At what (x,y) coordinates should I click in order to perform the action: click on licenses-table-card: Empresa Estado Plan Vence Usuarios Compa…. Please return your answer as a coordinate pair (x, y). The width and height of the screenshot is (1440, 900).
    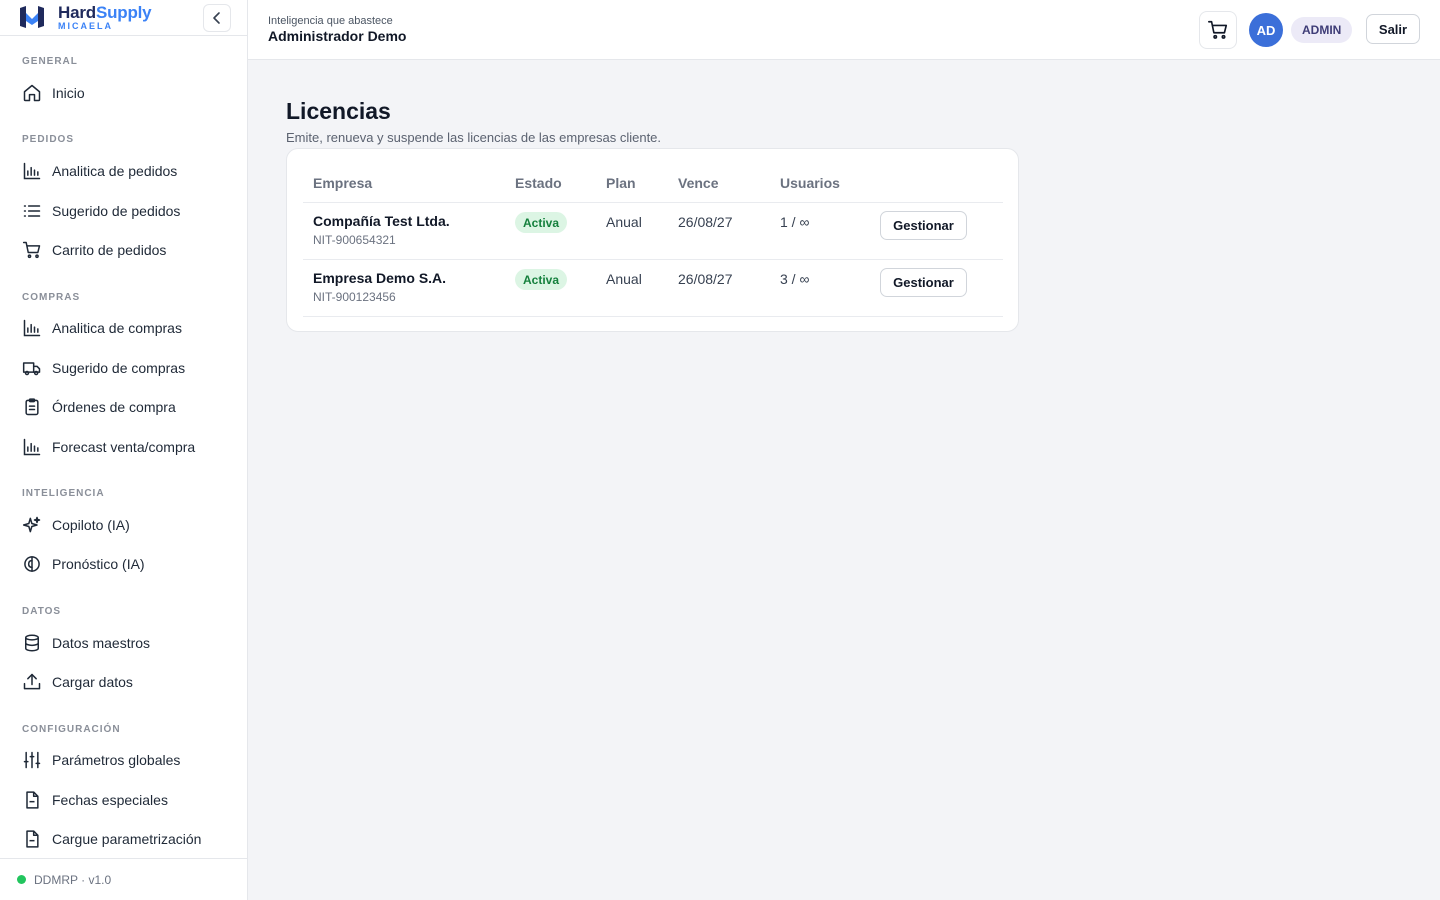
    Looking at the image, I should click on (652, 240).